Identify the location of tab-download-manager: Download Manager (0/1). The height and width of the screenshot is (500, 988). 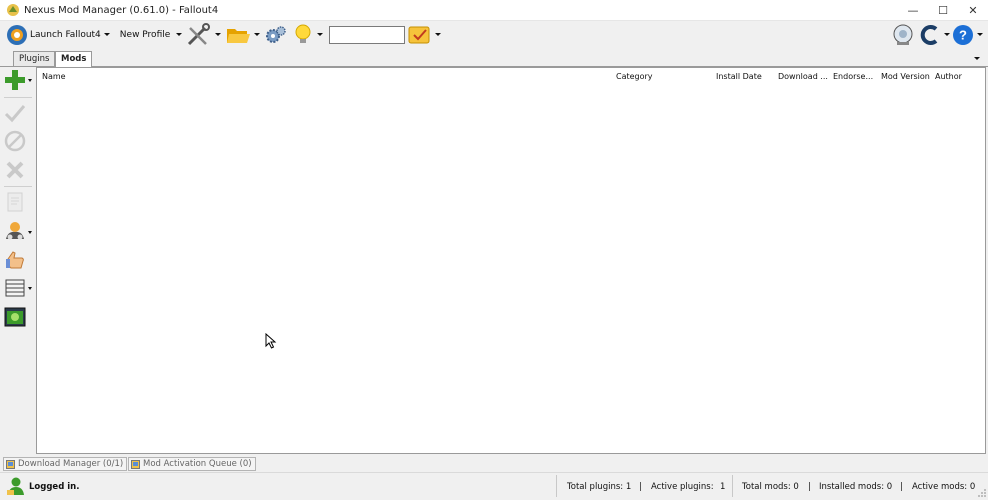
(65, 464).